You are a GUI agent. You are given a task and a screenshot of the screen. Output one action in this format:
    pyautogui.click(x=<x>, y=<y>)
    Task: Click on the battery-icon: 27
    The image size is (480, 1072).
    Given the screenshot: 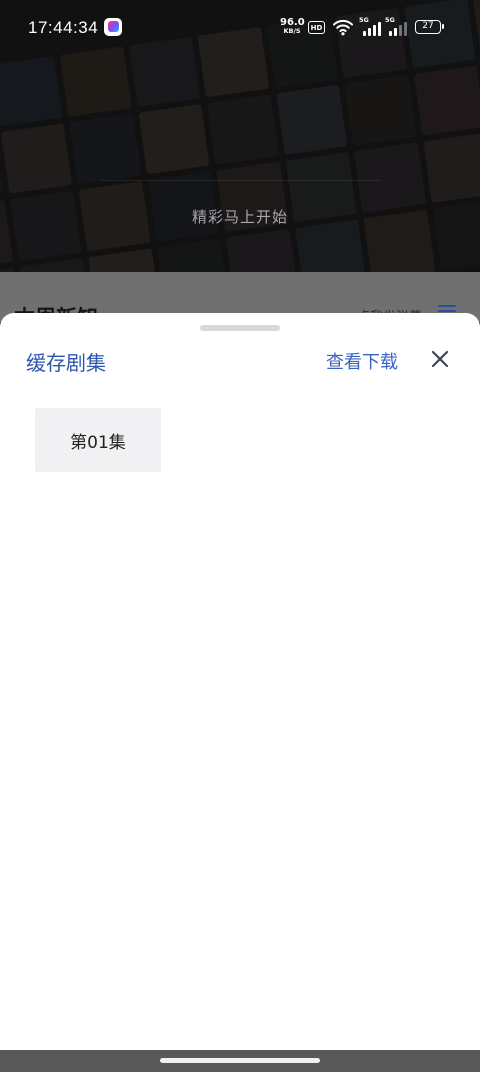 What is the action you would take?
    pyautogui.click(x=429, y=27)
    